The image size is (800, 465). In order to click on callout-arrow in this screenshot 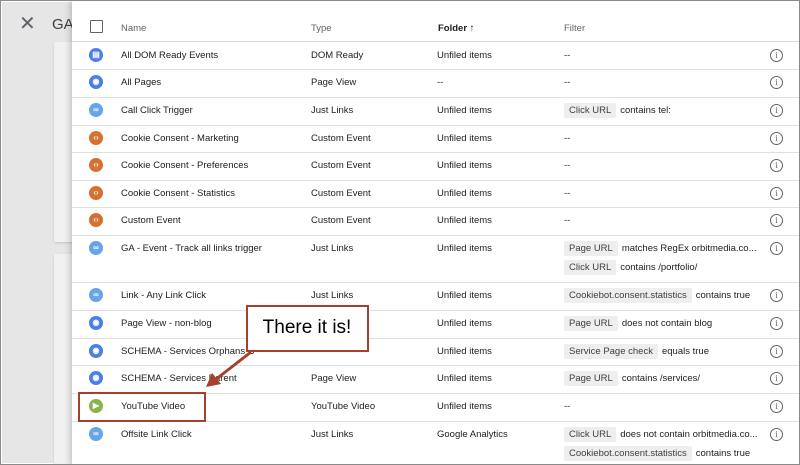, I will do `click(229, 368)`.